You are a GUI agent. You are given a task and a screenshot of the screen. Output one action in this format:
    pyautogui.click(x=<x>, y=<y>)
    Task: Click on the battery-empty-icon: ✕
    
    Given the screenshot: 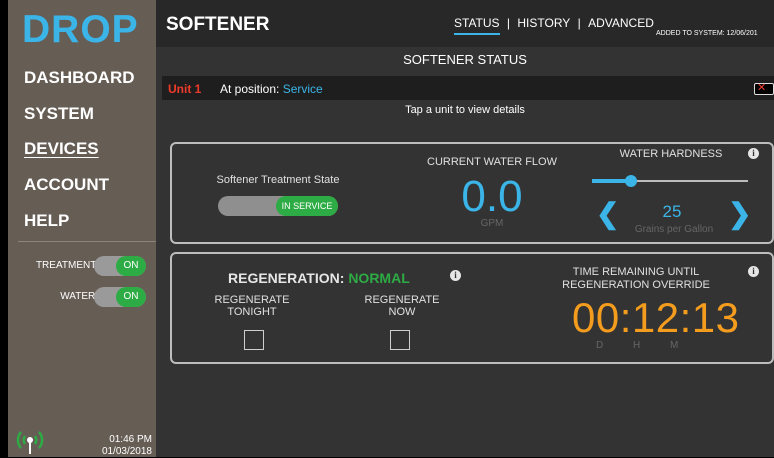 What is the action you would take?
    pyautogui.click(x=764, y=88)
    